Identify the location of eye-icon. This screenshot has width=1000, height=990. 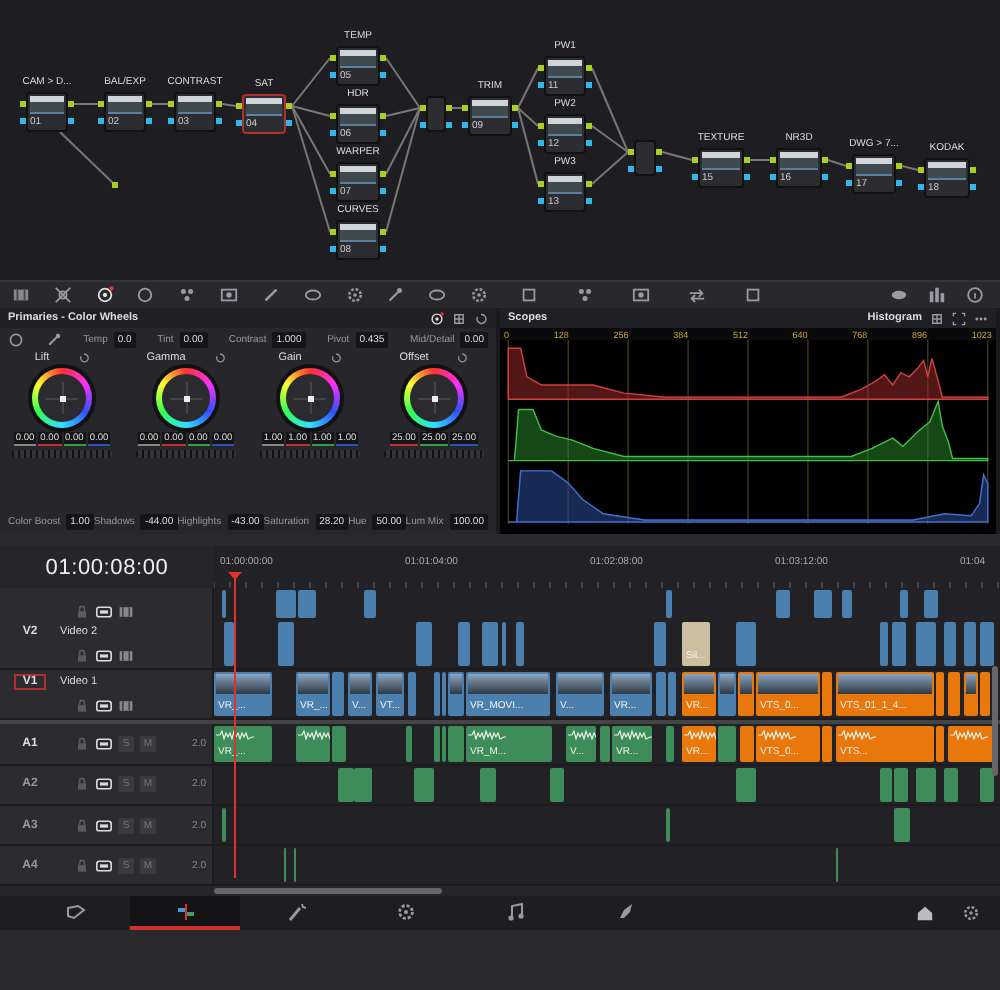
(899, 295).